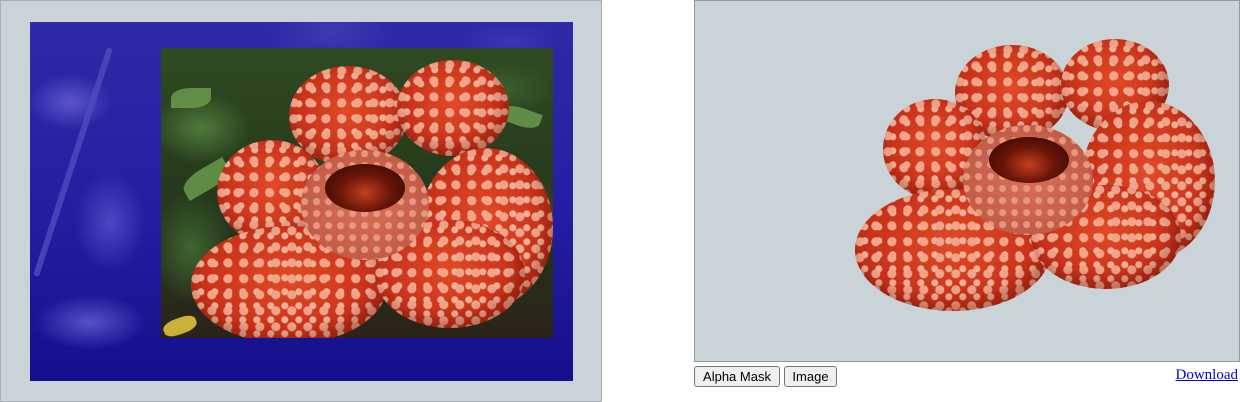 The width and height of the screenshot is (1240, 402). What do you see at coordinates (810, 376) in the screenshot?
I see `image-button: Image` at bounding box center [810, 376].